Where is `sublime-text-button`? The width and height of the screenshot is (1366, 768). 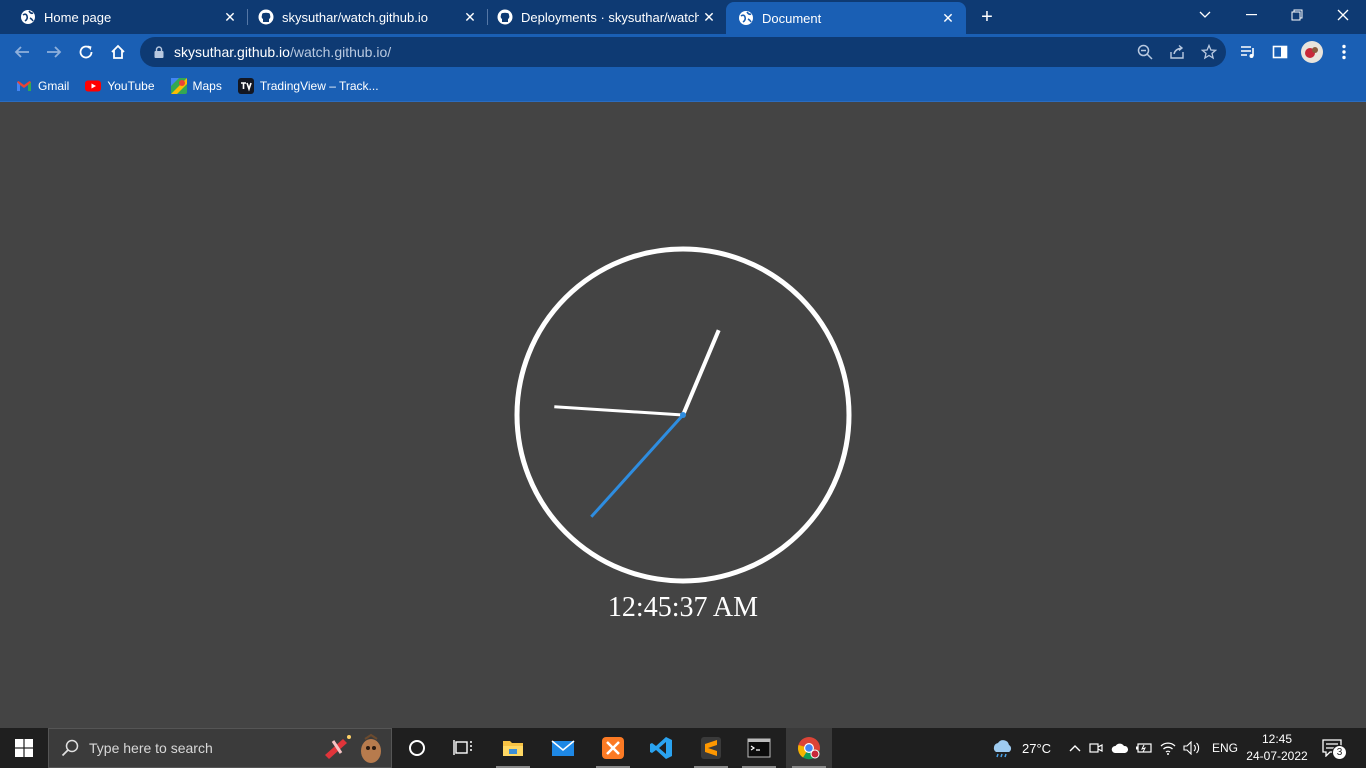 sublime-text-button is located at coordinates (711, 748).